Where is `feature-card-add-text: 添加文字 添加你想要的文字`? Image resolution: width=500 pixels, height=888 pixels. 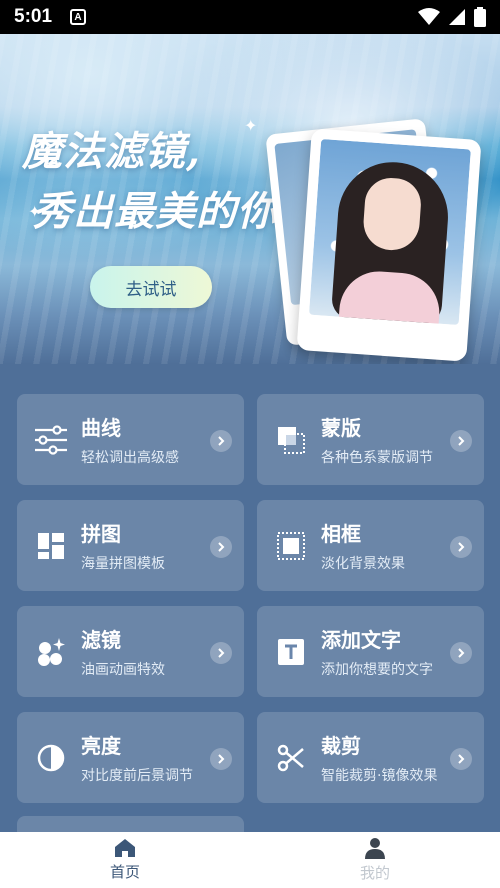
feature-card-add-text: 添加文字 添加你想要的文字 is located at coordinates (370, 651).